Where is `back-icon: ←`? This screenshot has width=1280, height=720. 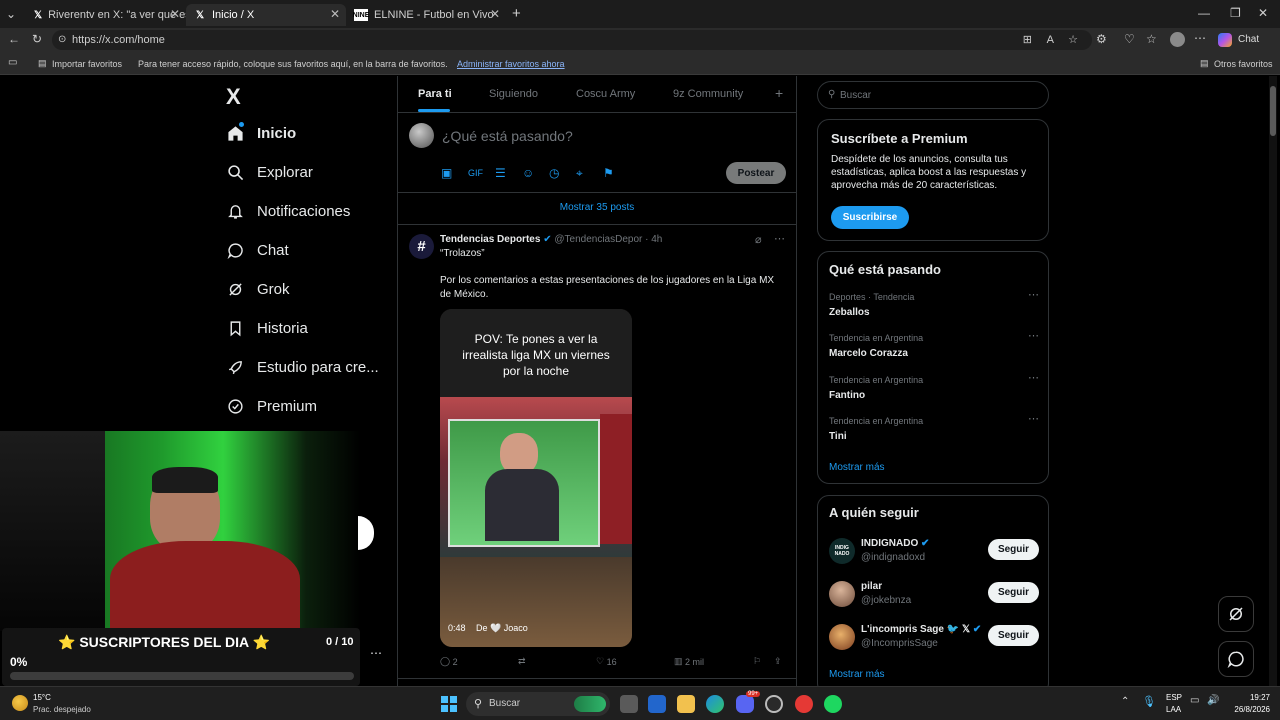
back-icon: ← is located at coordinates (14, 39).